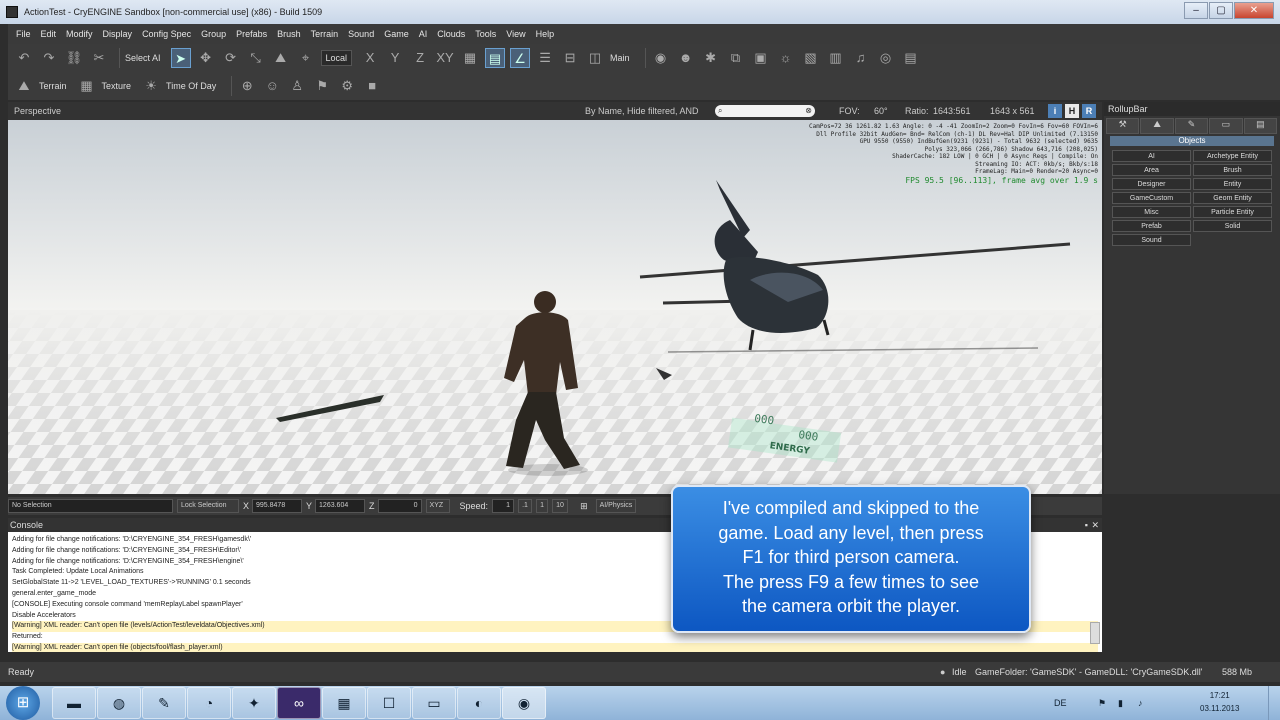 Image resolution: width=1280 pixels, height=720 pixels. What do you see at coordinates (322, 86) in the screenshot?
I see `navigation-icon: ⚑` at bounding box center [322, 86].